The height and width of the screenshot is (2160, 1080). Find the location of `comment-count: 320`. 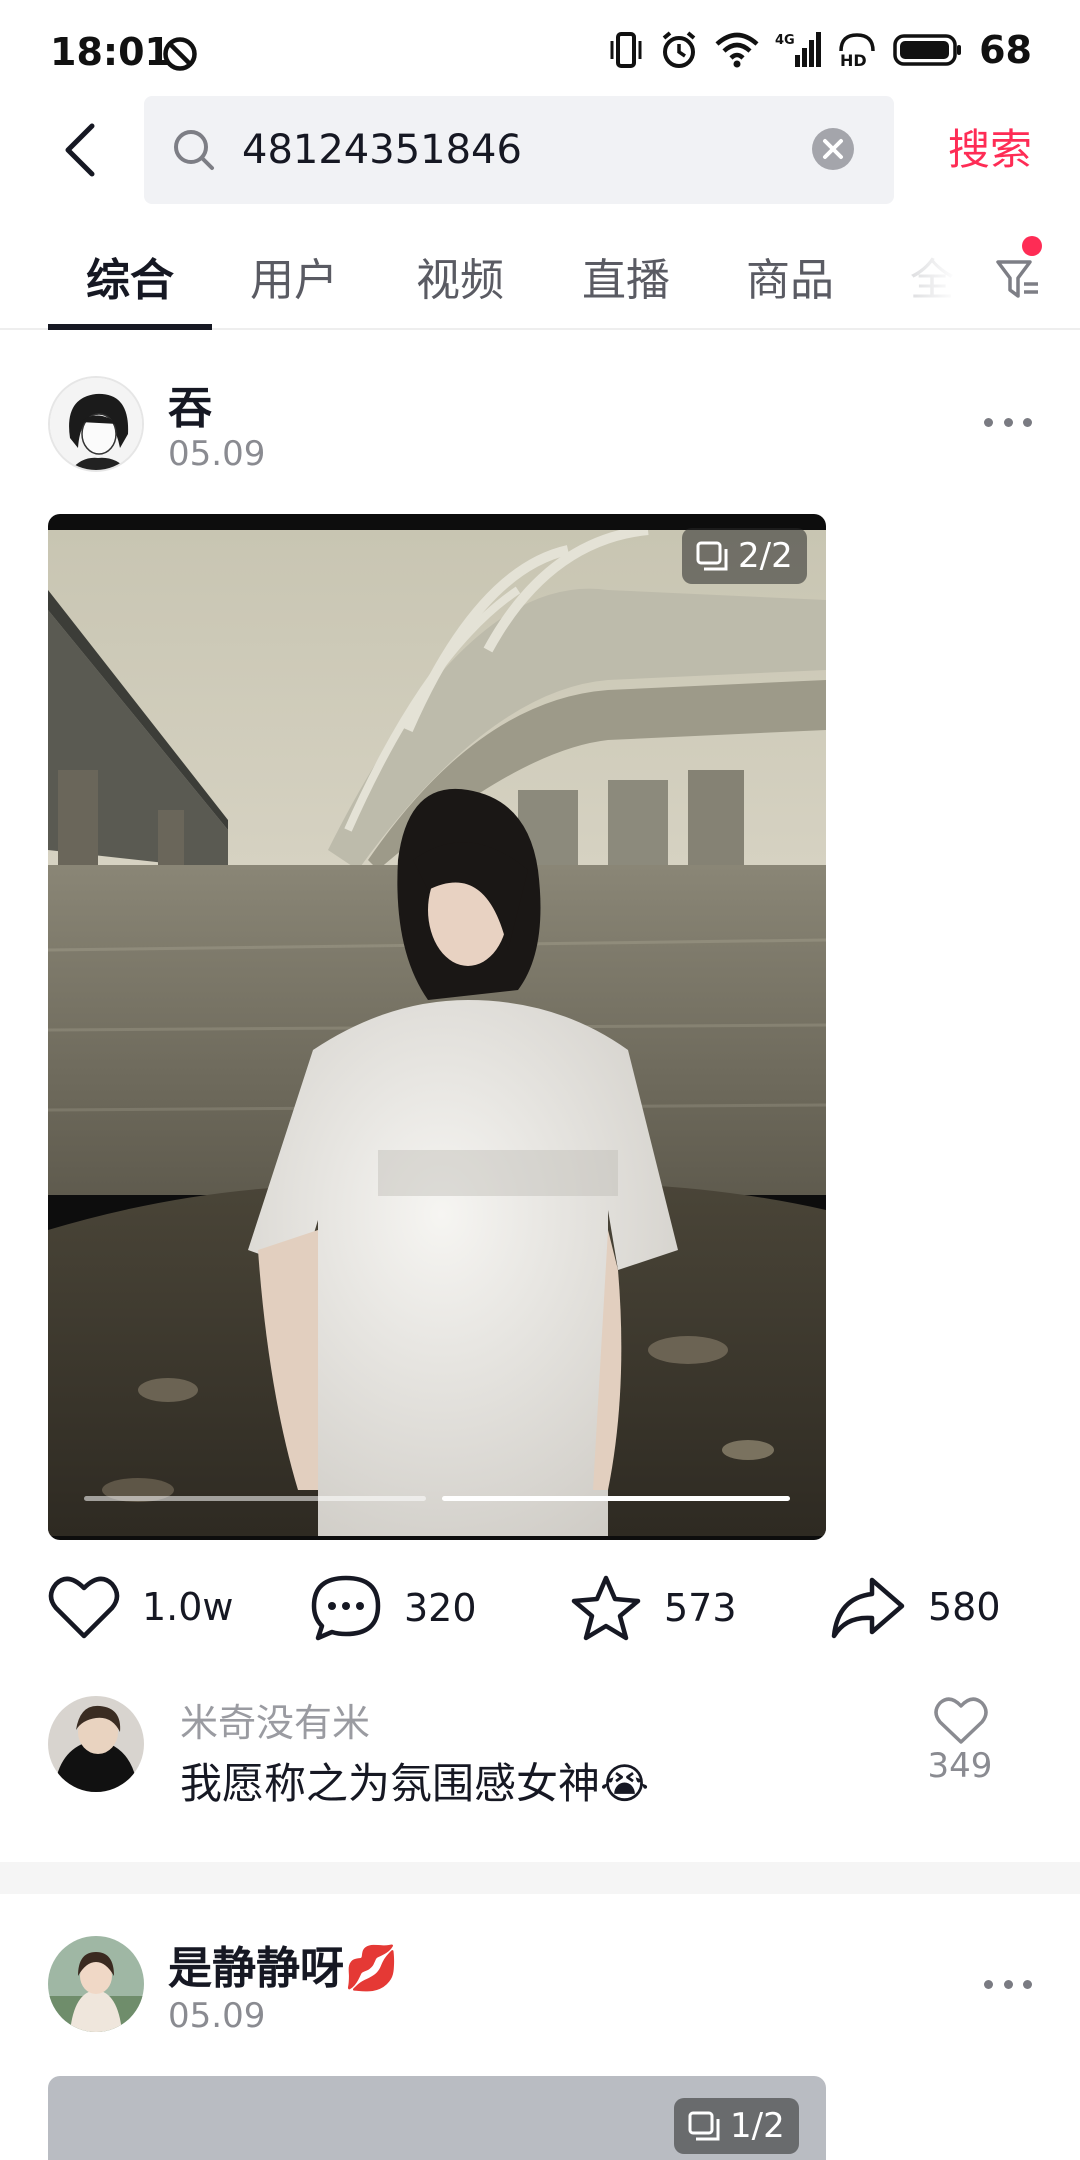

comment-count: 320 is located at coordinates (440, 1608).